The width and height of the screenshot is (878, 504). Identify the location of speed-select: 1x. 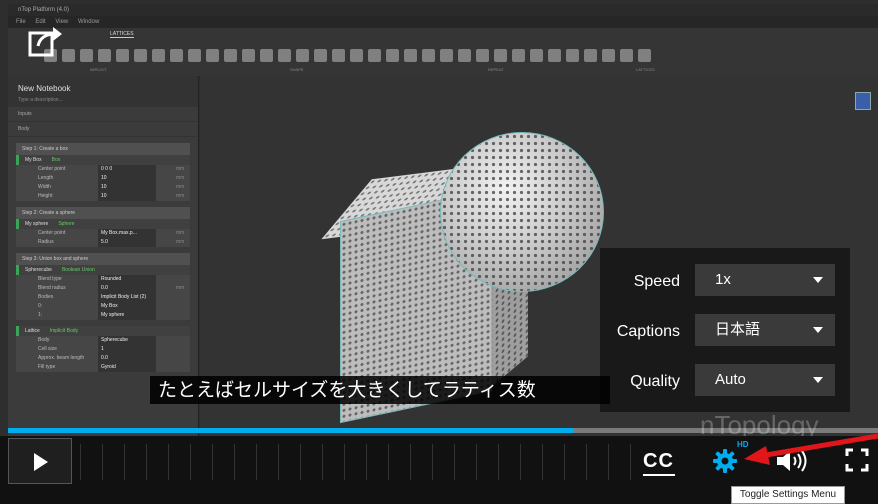
(765, 280).